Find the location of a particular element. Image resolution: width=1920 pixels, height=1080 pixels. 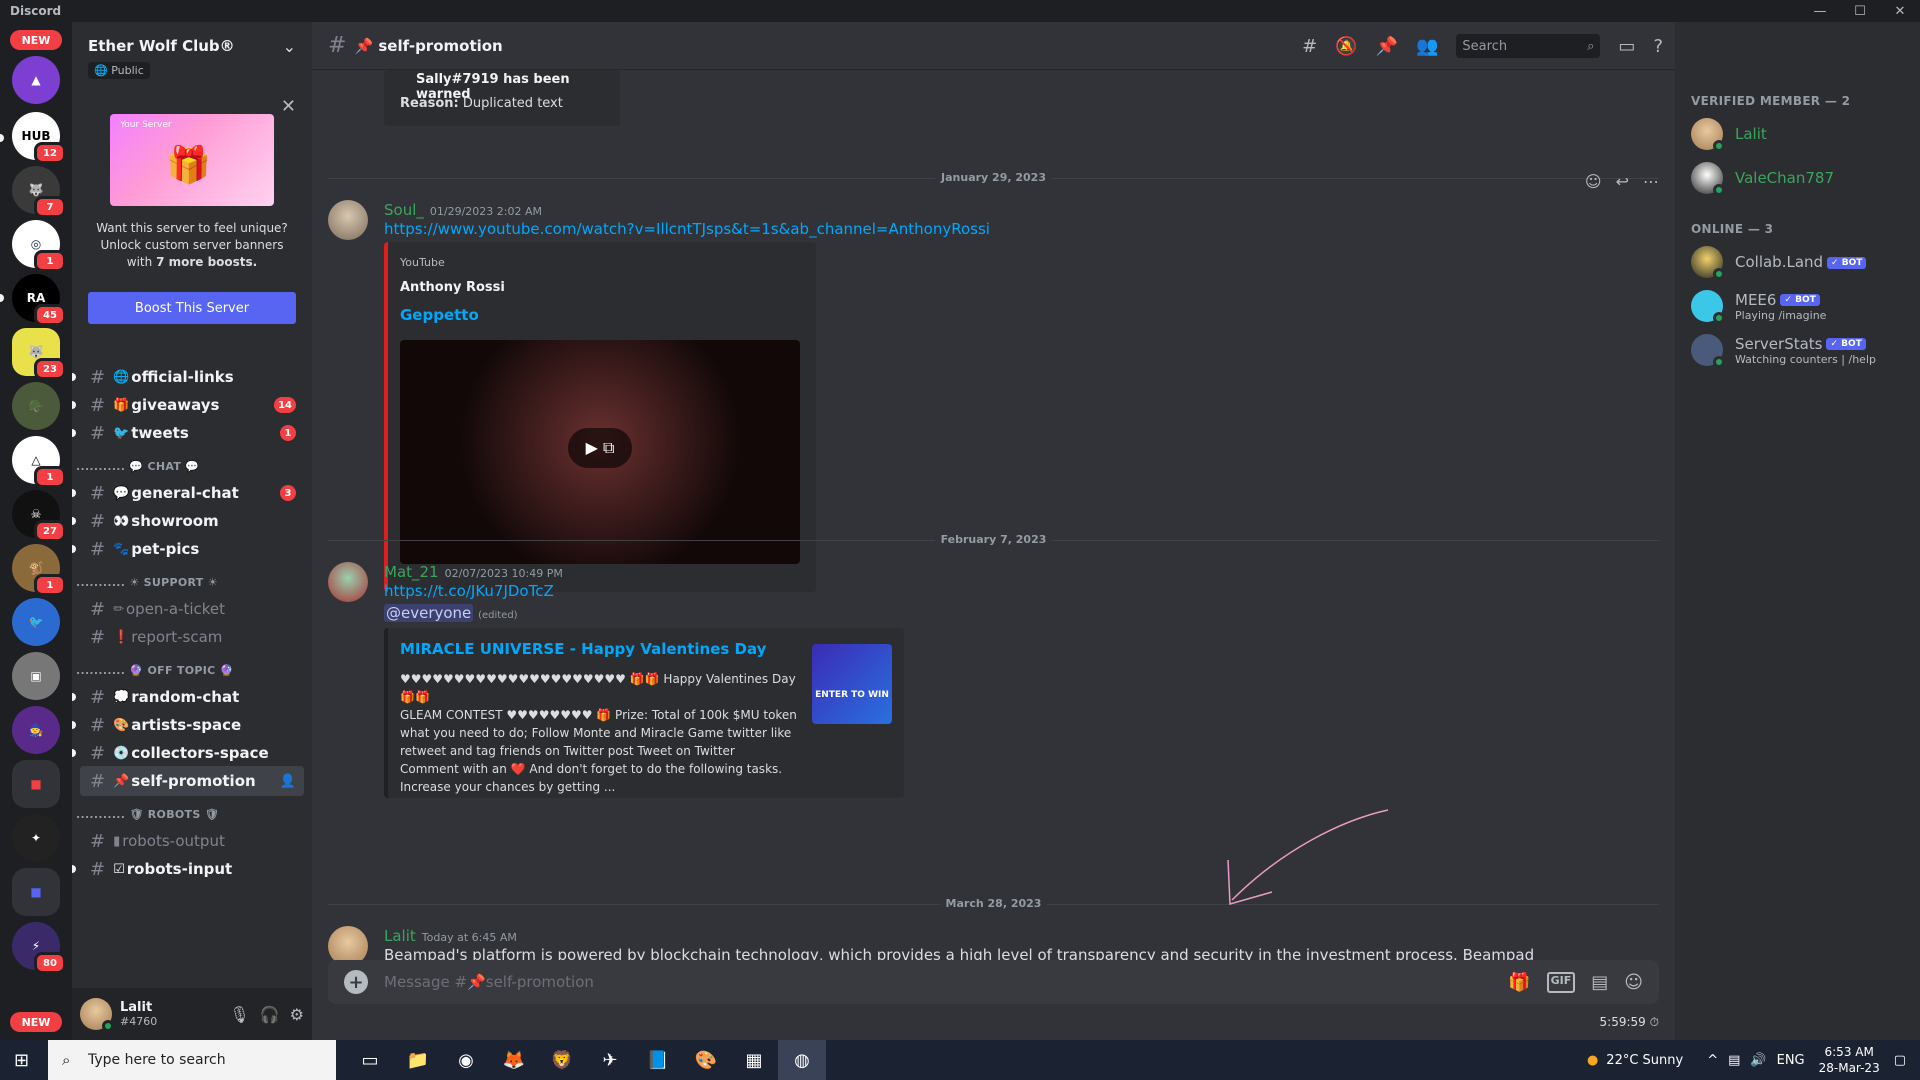

message-link: https://t.co/JKu7JDoTcZ is located at coordinates (469, 591).